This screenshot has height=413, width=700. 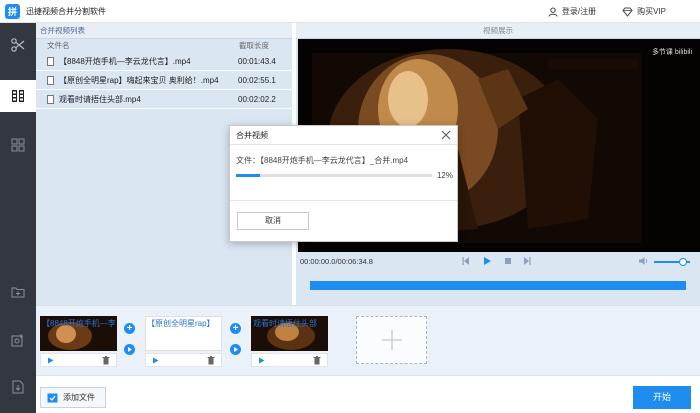 What do you see at coordinates (343, 135) in the screenshot?
I see `dialog-title: 合并视频` at bounding box center [343, 135].